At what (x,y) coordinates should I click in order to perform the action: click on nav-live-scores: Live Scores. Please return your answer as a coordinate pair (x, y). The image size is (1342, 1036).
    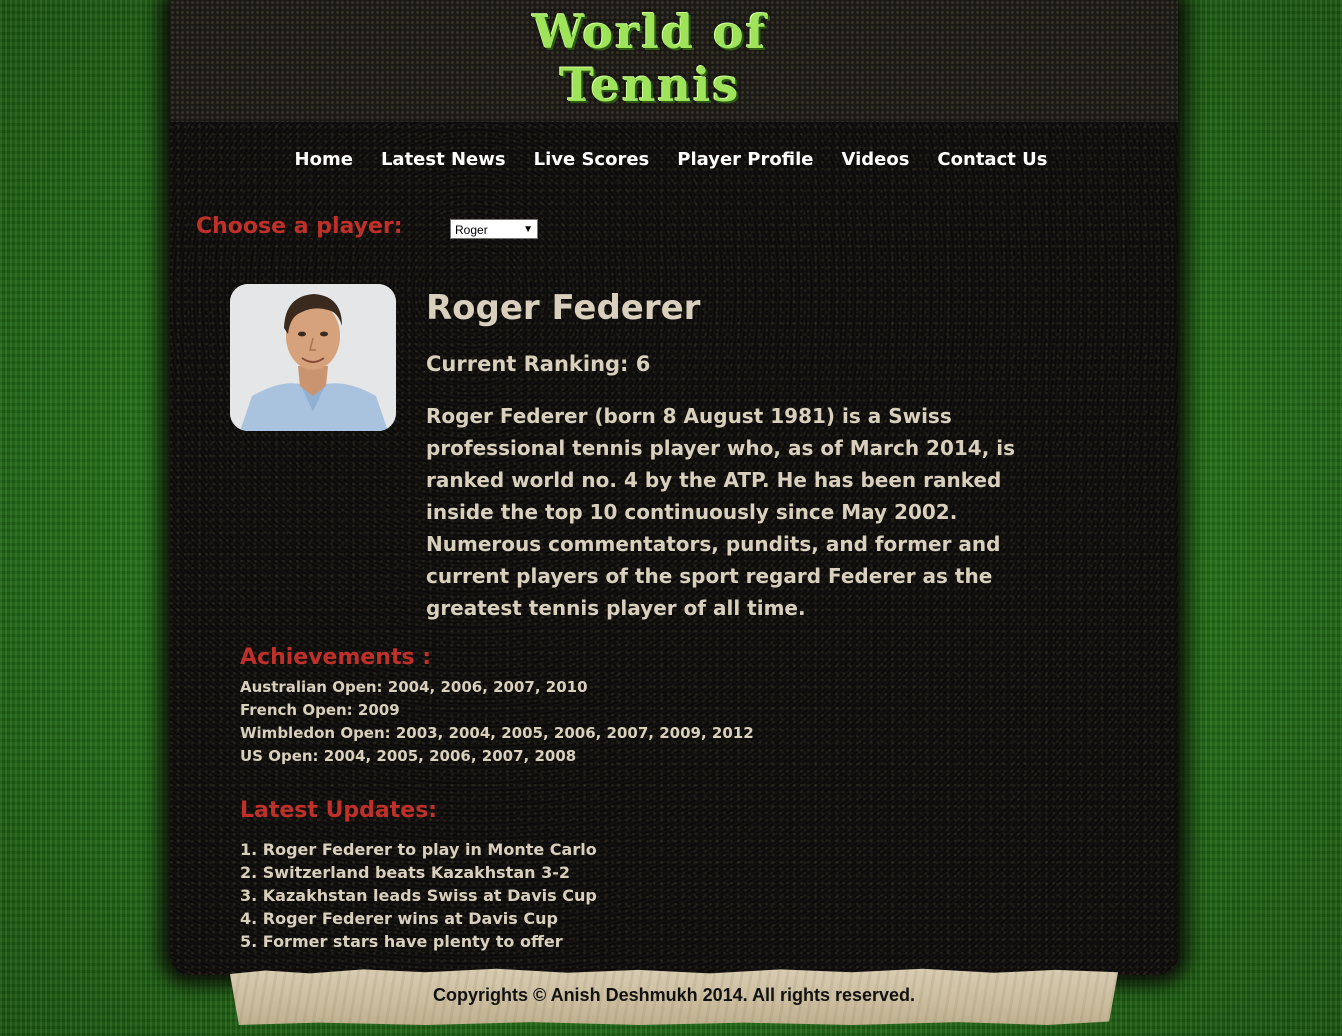
    Looking at the image, I should click on (592, 160).